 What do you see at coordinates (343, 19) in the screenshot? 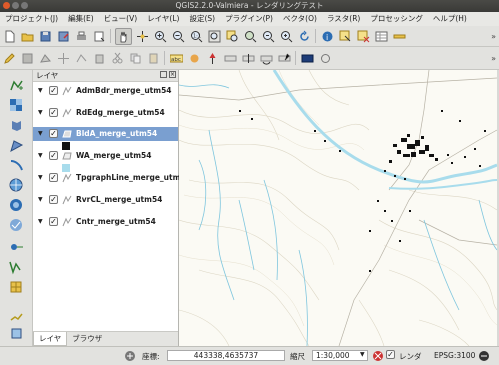
I see `menu-raster: ラスタ(R)` at bounding box center [343, 19].